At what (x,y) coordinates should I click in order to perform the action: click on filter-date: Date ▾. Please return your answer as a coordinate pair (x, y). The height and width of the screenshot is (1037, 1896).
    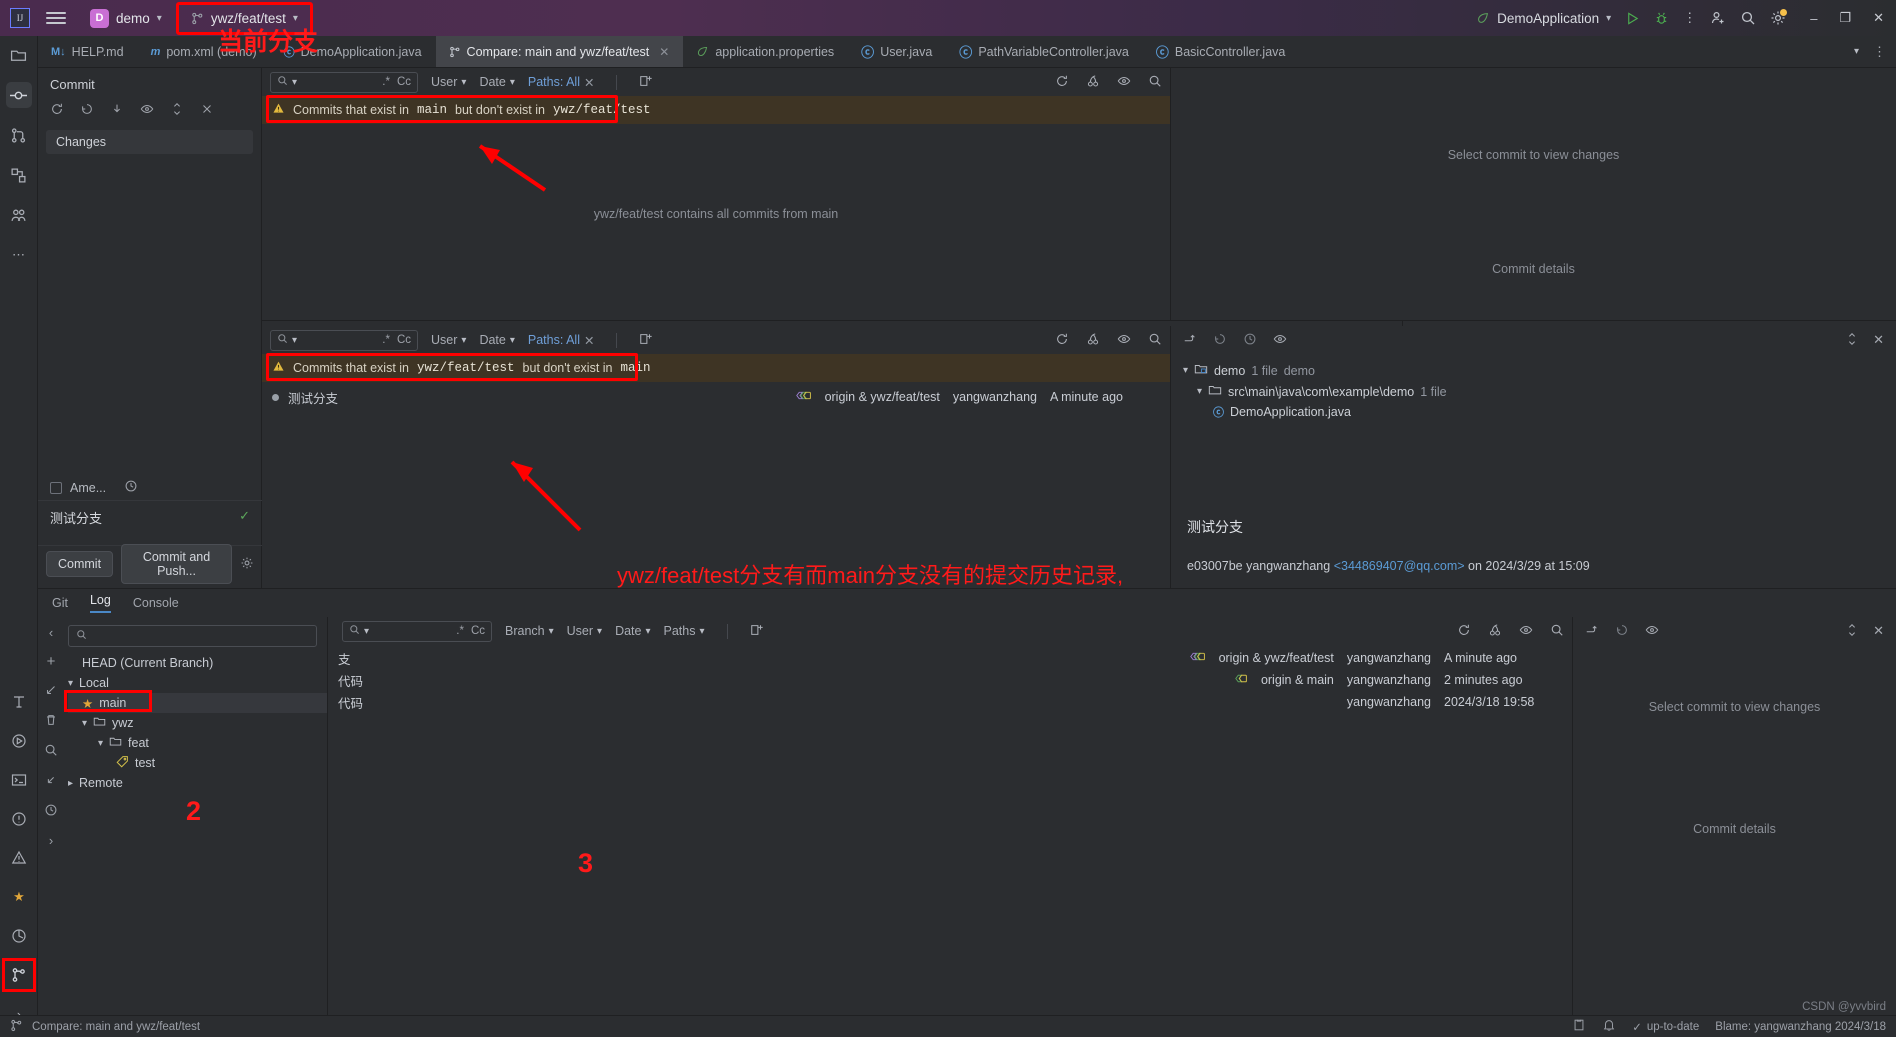
    Looking at the image, I should click on (496, 82).